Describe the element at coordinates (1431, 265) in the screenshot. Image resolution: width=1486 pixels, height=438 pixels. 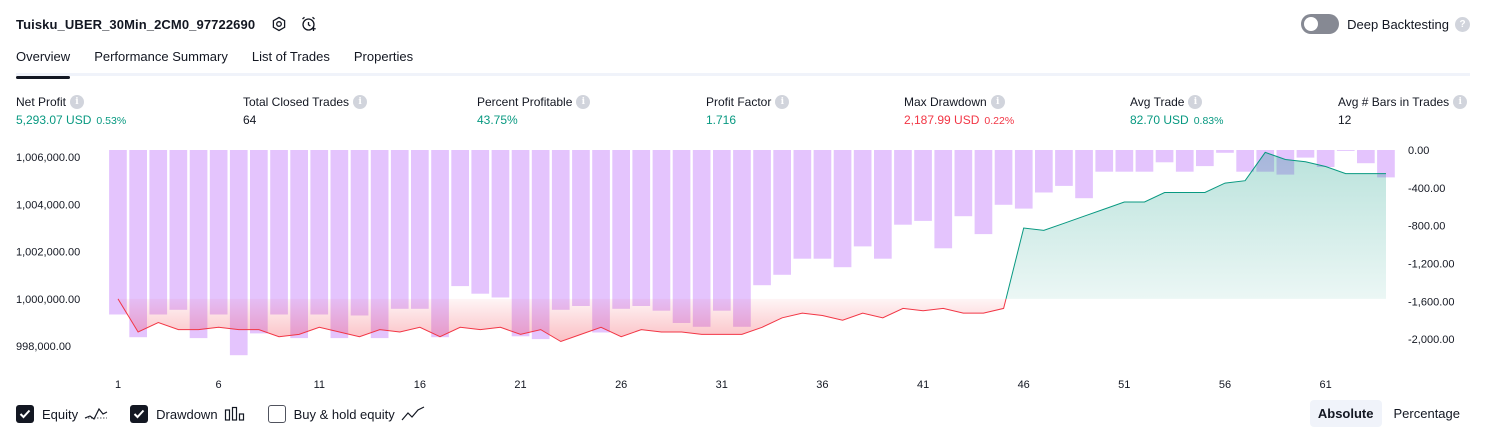
I see `right-axis-tick: -1,200.00` at that location.